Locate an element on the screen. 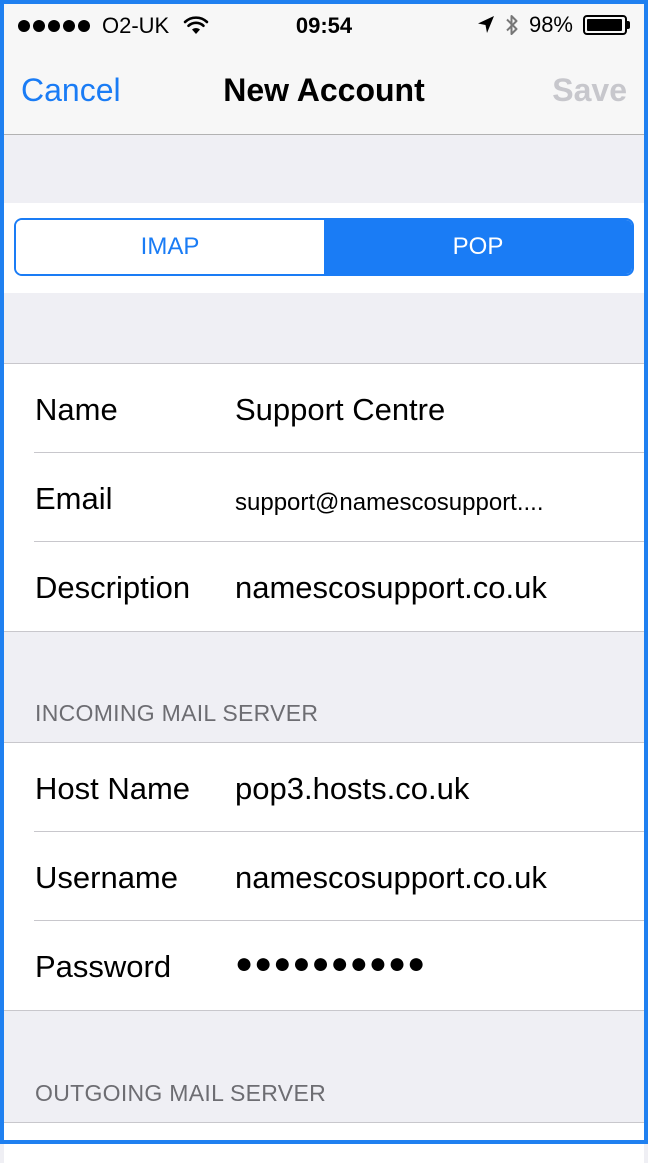 The height and width of the screenshot is (1163, 648). status-right: 98% is located at coordinates (553, 25).